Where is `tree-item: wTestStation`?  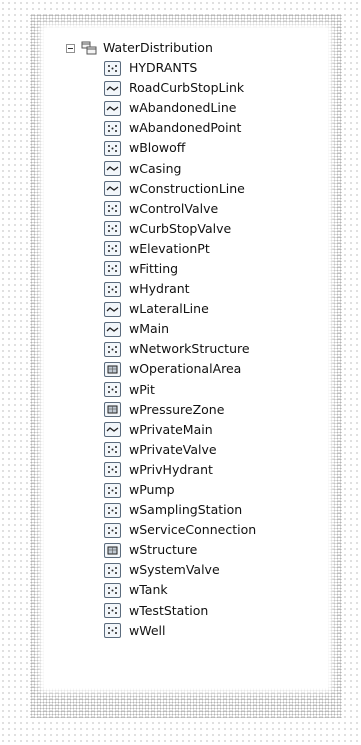
tree-item: wTestStation is located at coordinates (180, 611).